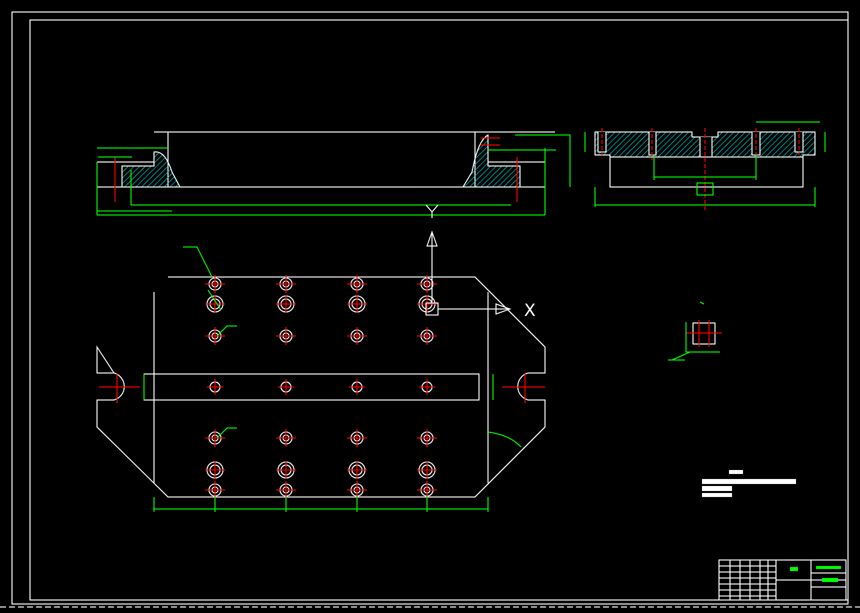 This screenshot has width=860, height=613. Describe the element at coordinates (530, 311) in the screenshot. I see `axis-label: X` at that location.